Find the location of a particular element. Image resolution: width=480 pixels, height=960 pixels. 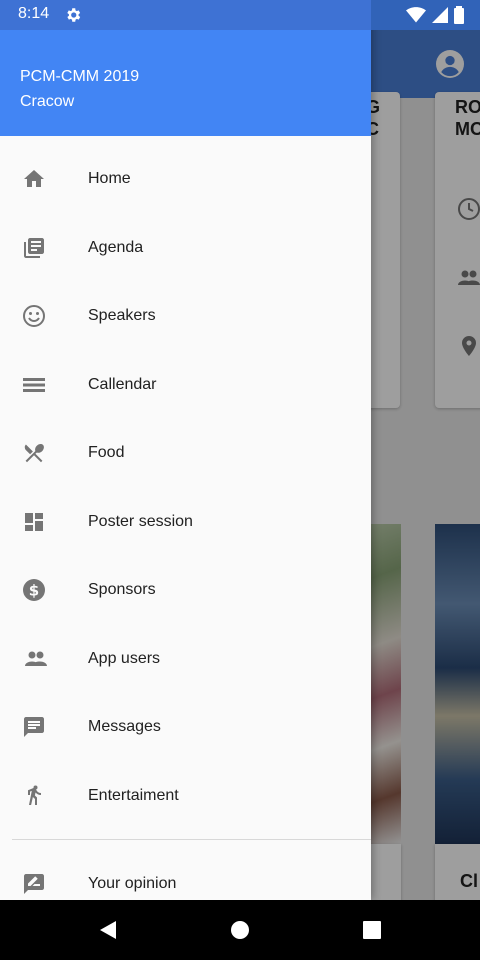

feedback-icon is located at coordinates (34, 884).